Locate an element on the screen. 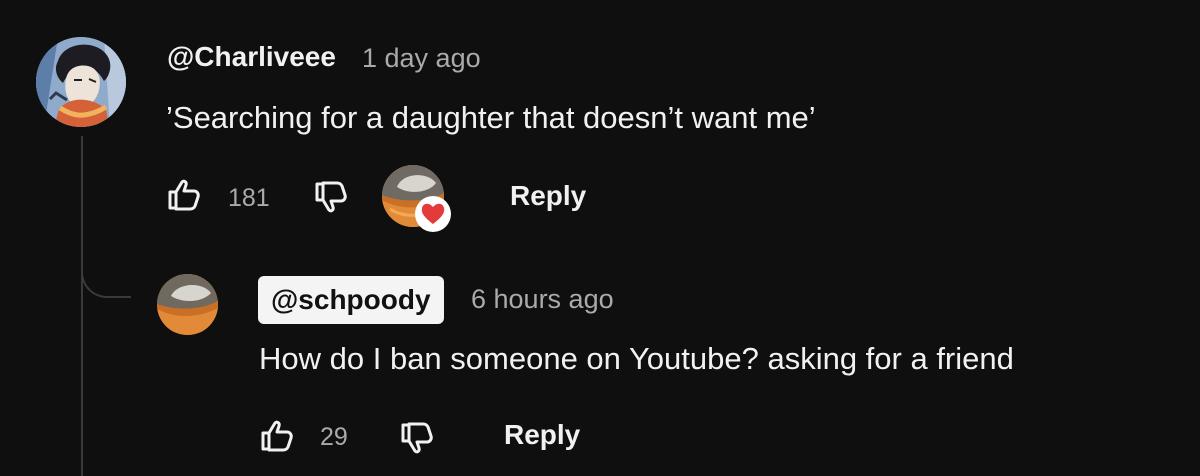 This screenshot has width=1200, height=476. anime-avatar-image is located at coordinates (81, 82).